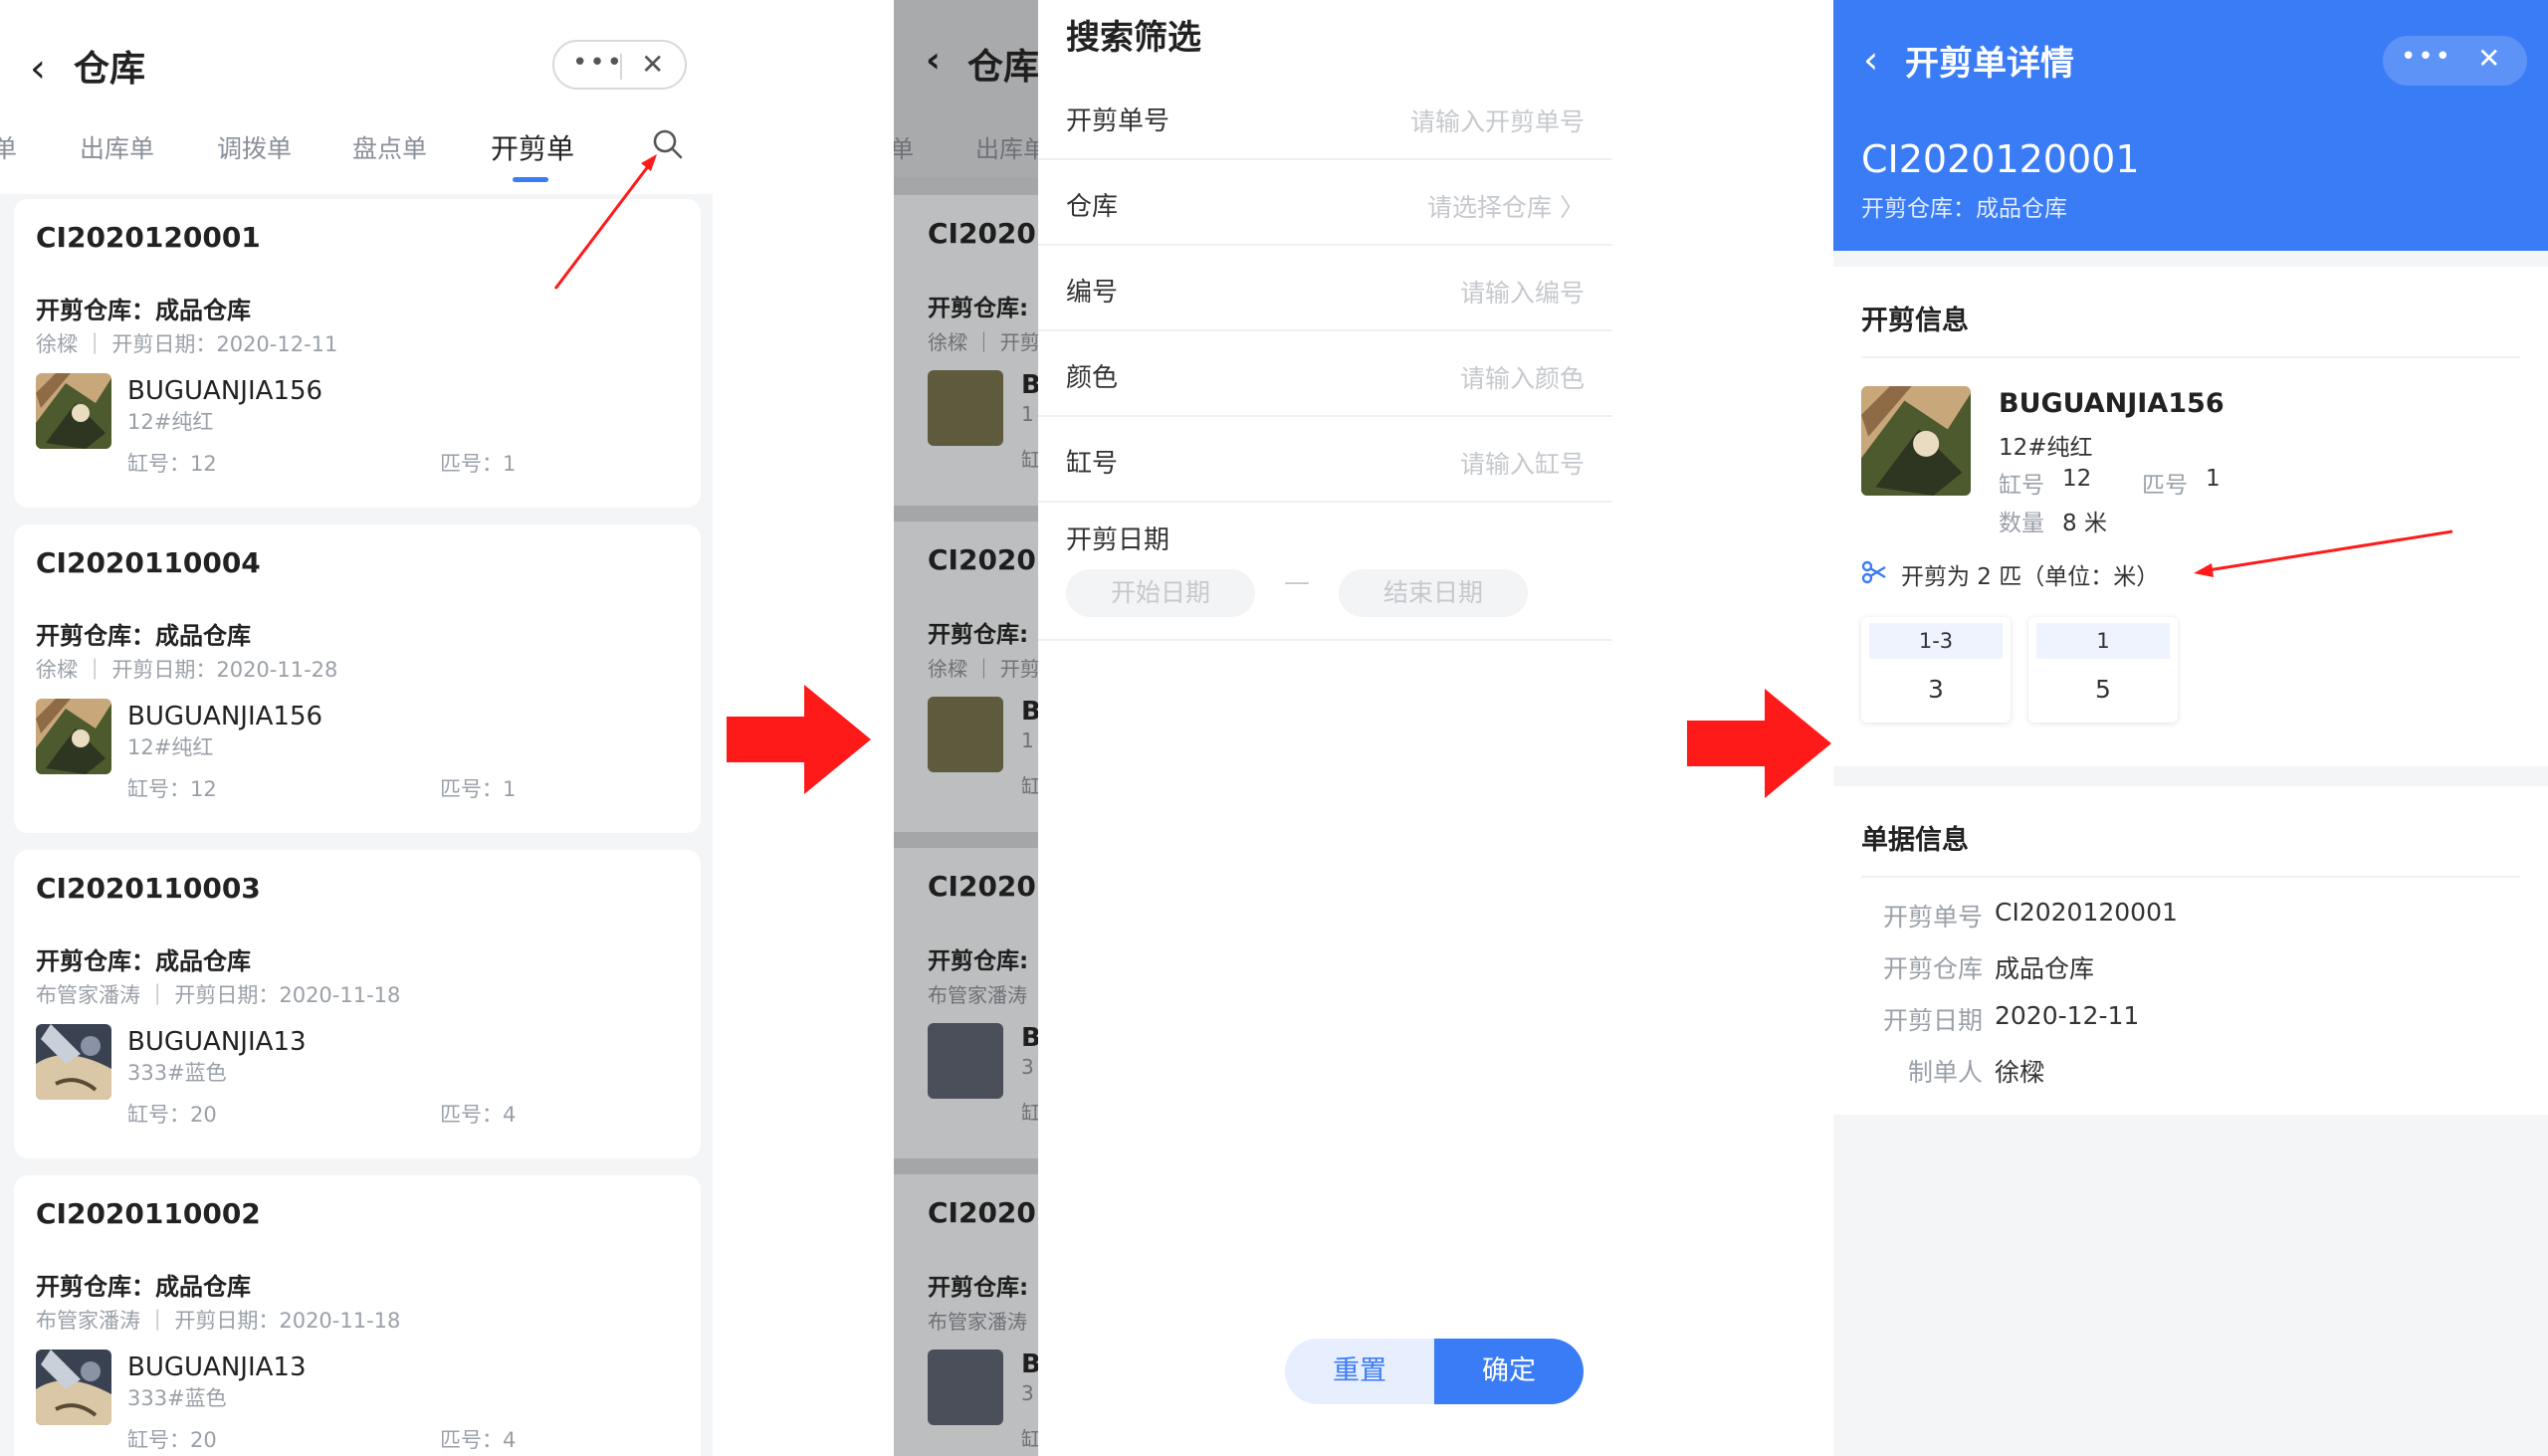 This screenshot has width=2548, height=1456. I want to click on backdrop-tab: 单, so click(904, 149).